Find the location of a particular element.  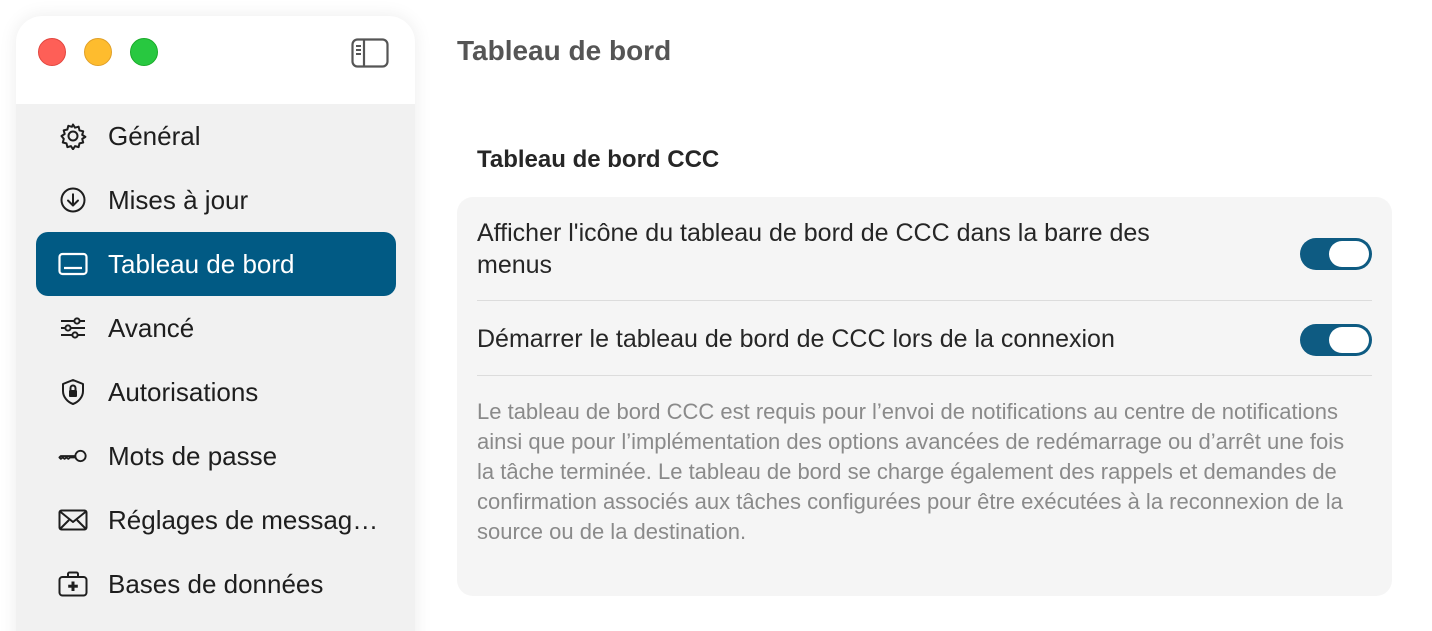

sliders-icon is located at coordinates (73, 328).